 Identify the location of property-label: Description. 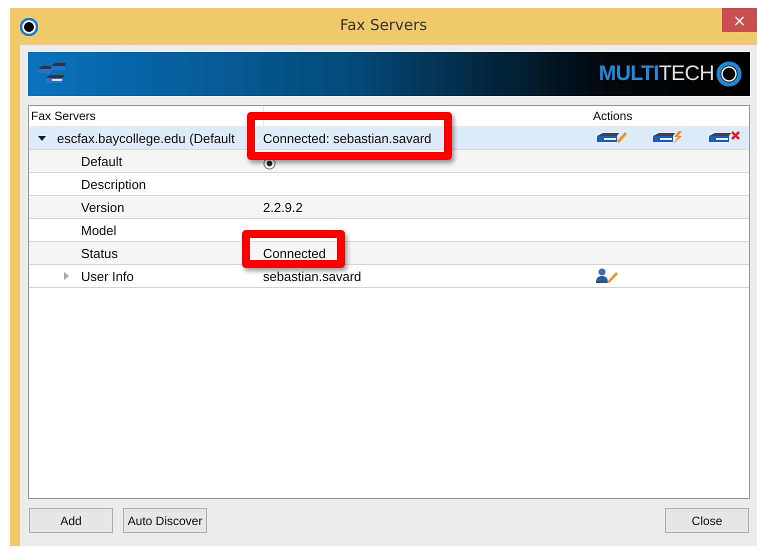
(113, 184).